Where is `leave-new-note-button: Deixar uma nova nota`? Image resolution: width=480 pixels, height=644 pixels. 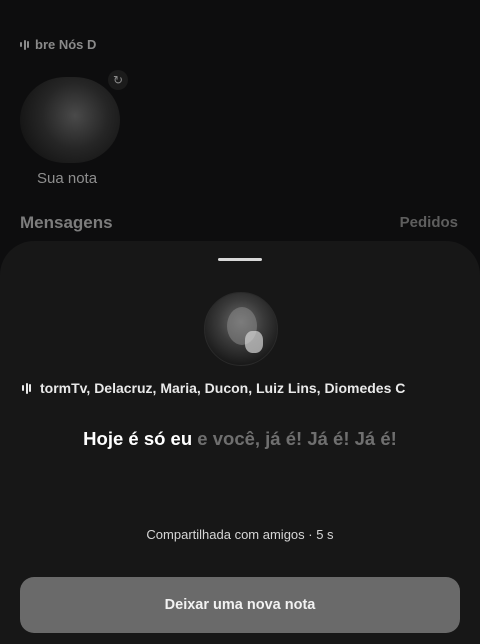 leave-new-note-button: Deixar uma nova nota is located at coordinates (240, 605).